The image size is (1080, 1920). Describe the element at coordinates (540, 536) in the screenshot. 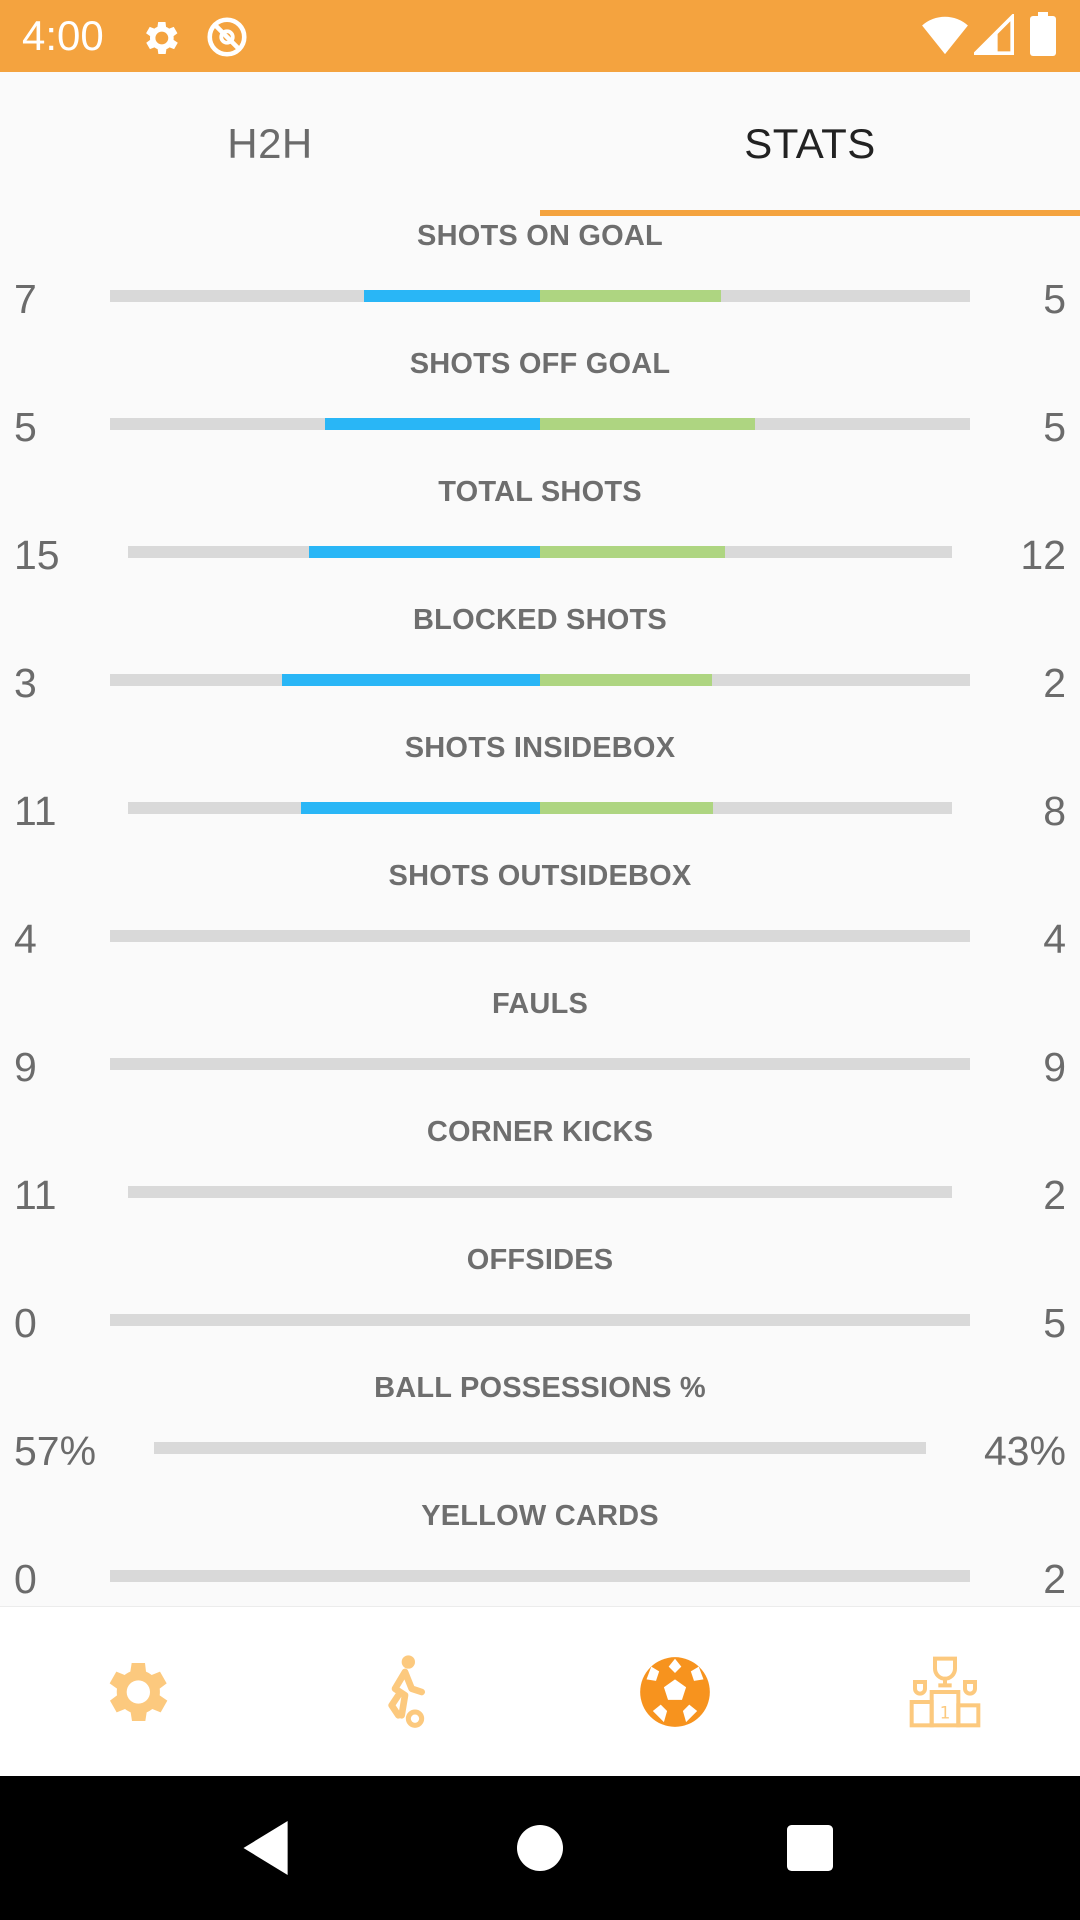

I see `stat-row: TOTAL SHOTS 15 12` at that location.